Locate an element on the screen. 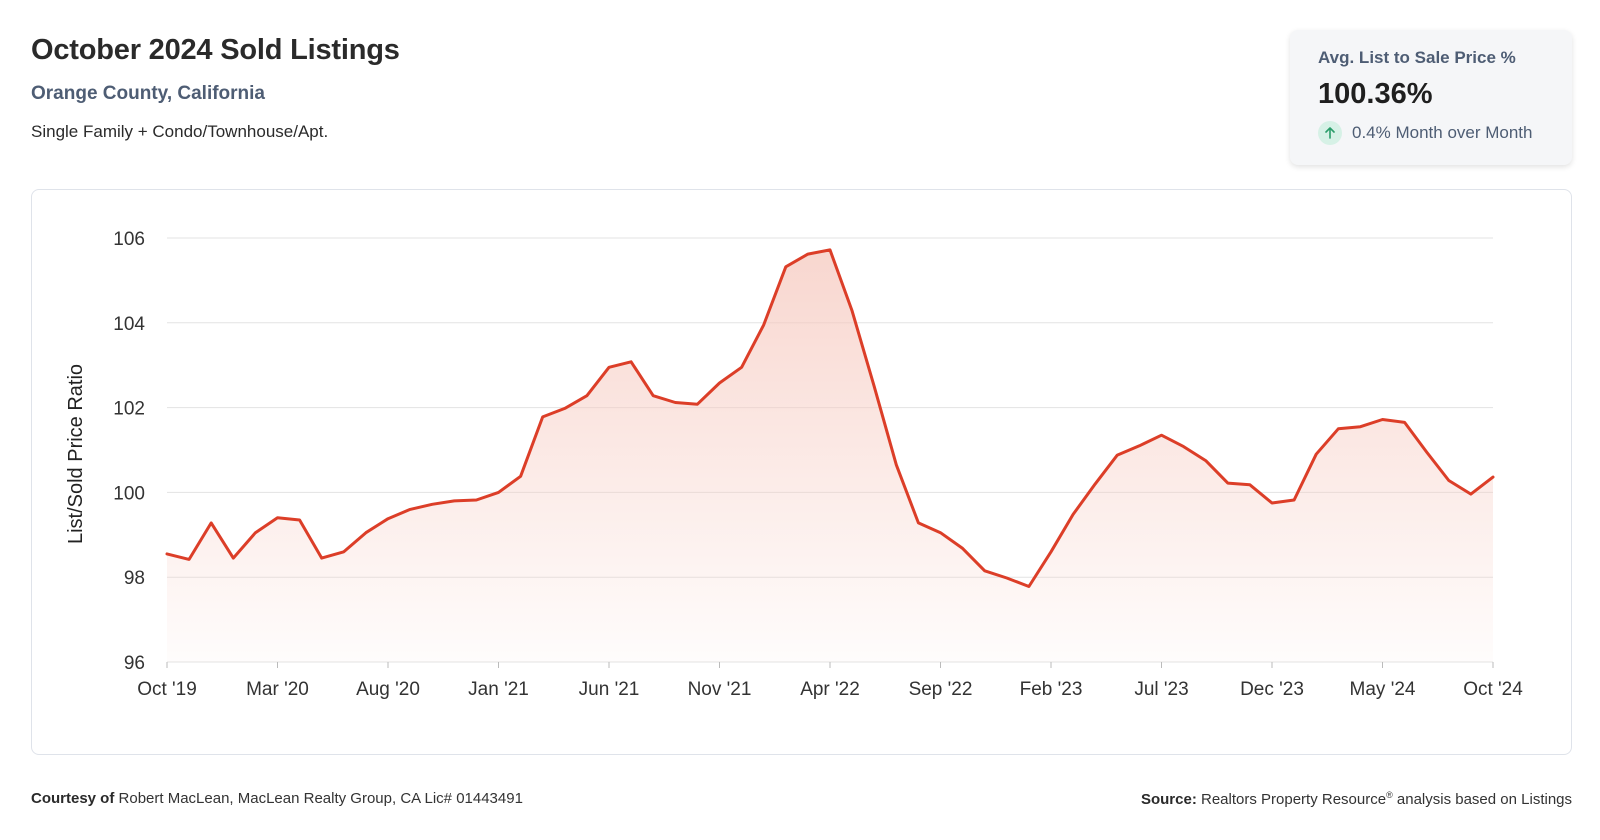 This screenshot has height=840, width=1600. x-tick-label: Mar '20 is located at coordinates (277, 689).